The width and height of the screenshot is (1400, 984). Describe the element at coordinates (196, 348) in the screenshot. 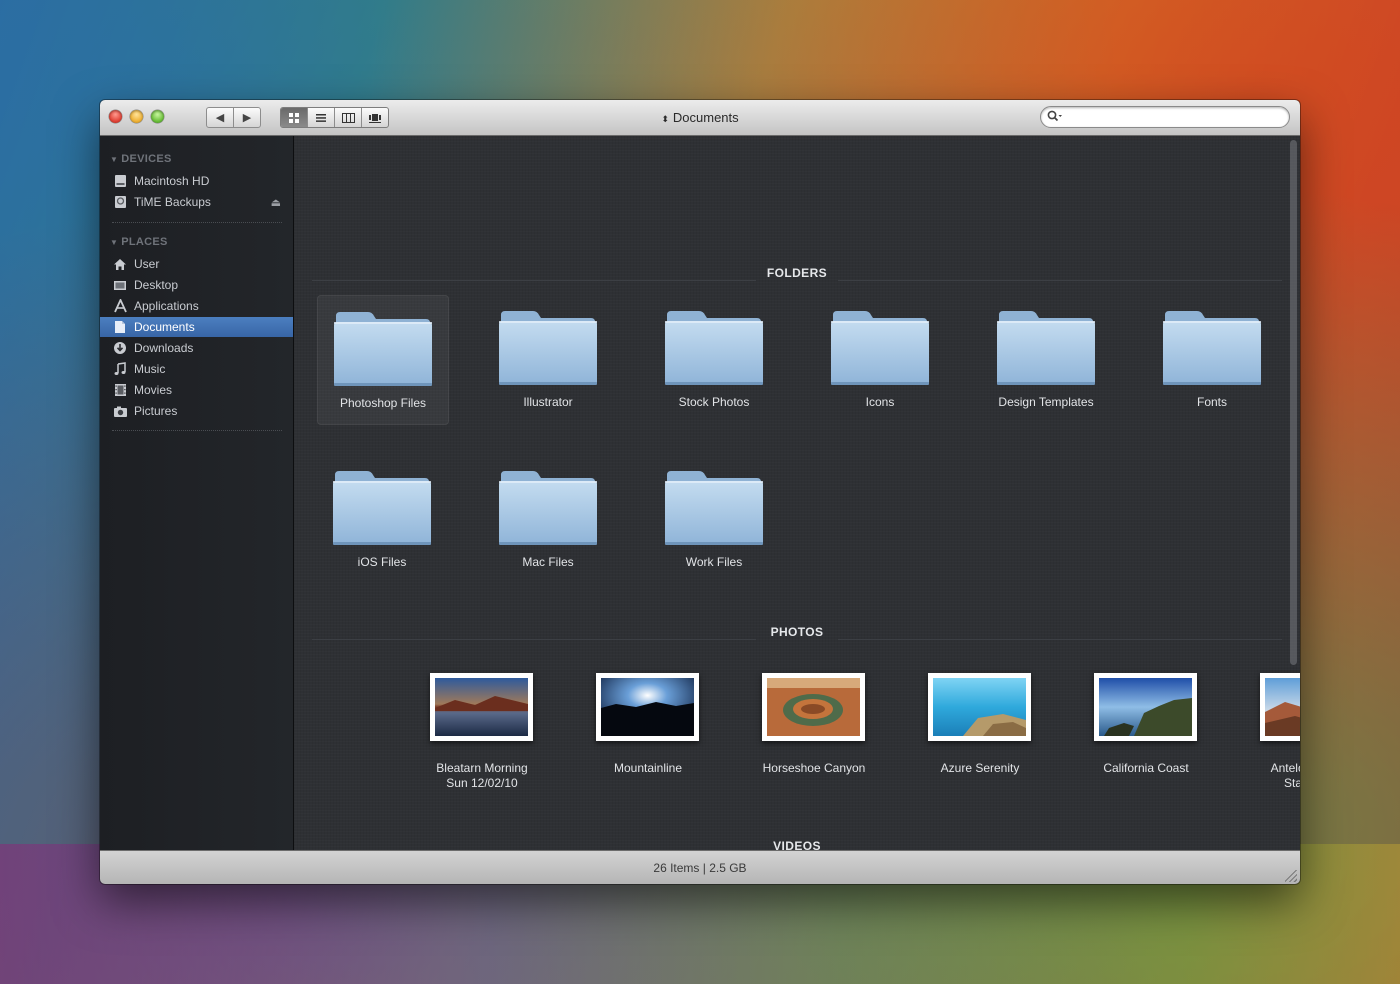

I see `sidebar-item-downloads: Downloads` at that location.